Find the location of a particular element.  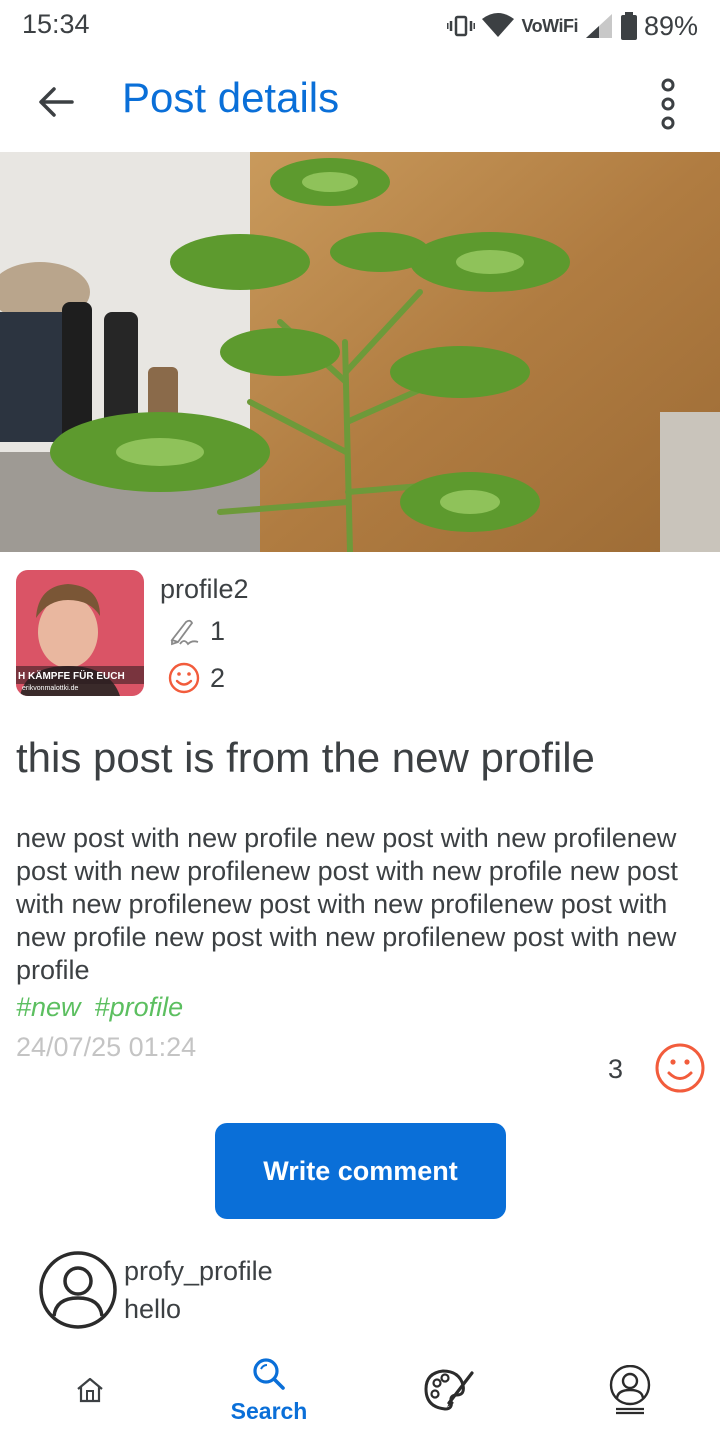

nav-profile is located at coordinates (630, 1390).